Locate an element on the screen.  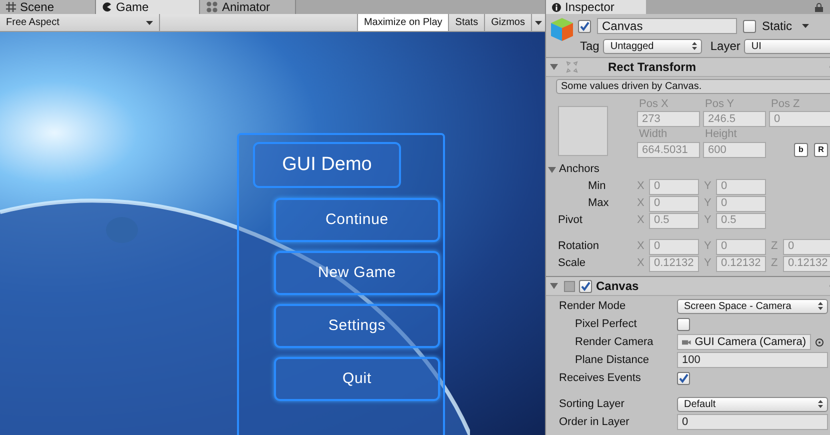
canvas-icon is located at coordinates (569, 286).